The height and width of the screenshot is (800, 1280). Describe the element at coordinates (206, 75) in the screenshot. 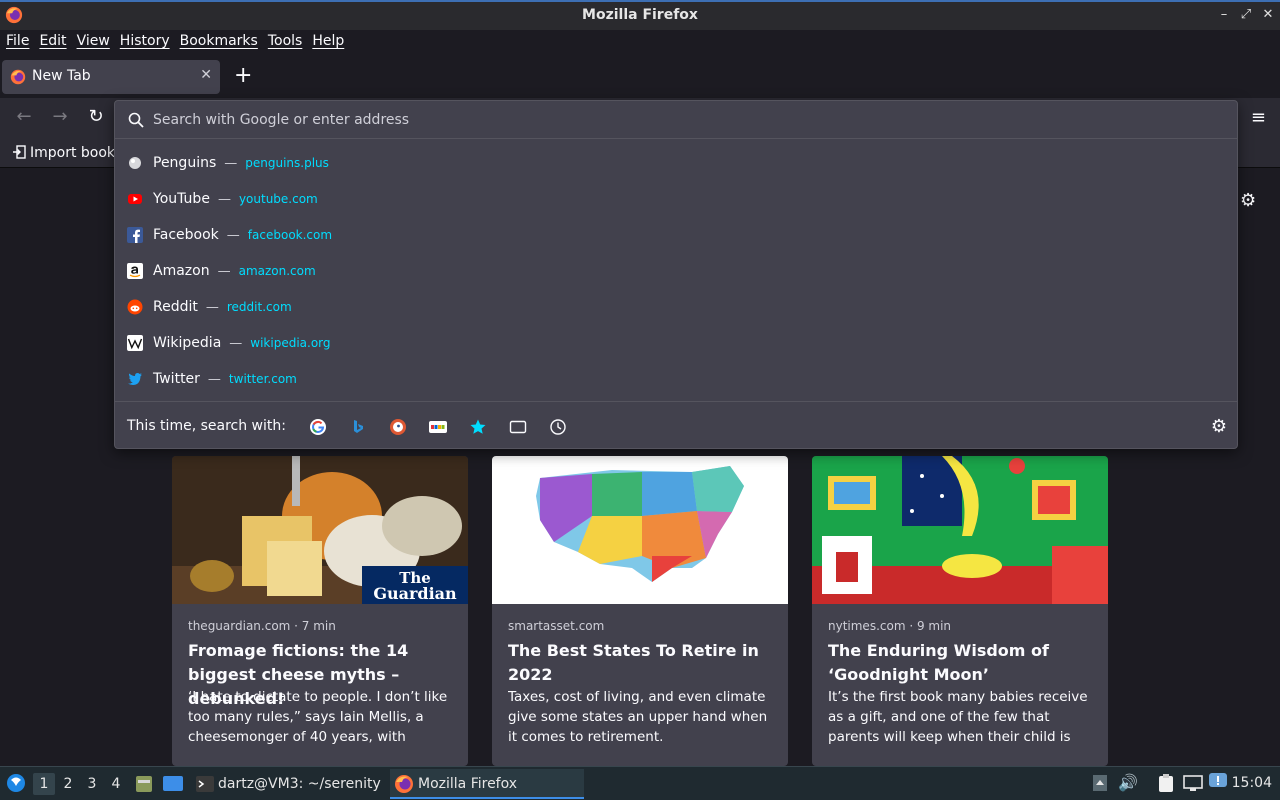

I see `close-tab-icon: ✕` at that location.